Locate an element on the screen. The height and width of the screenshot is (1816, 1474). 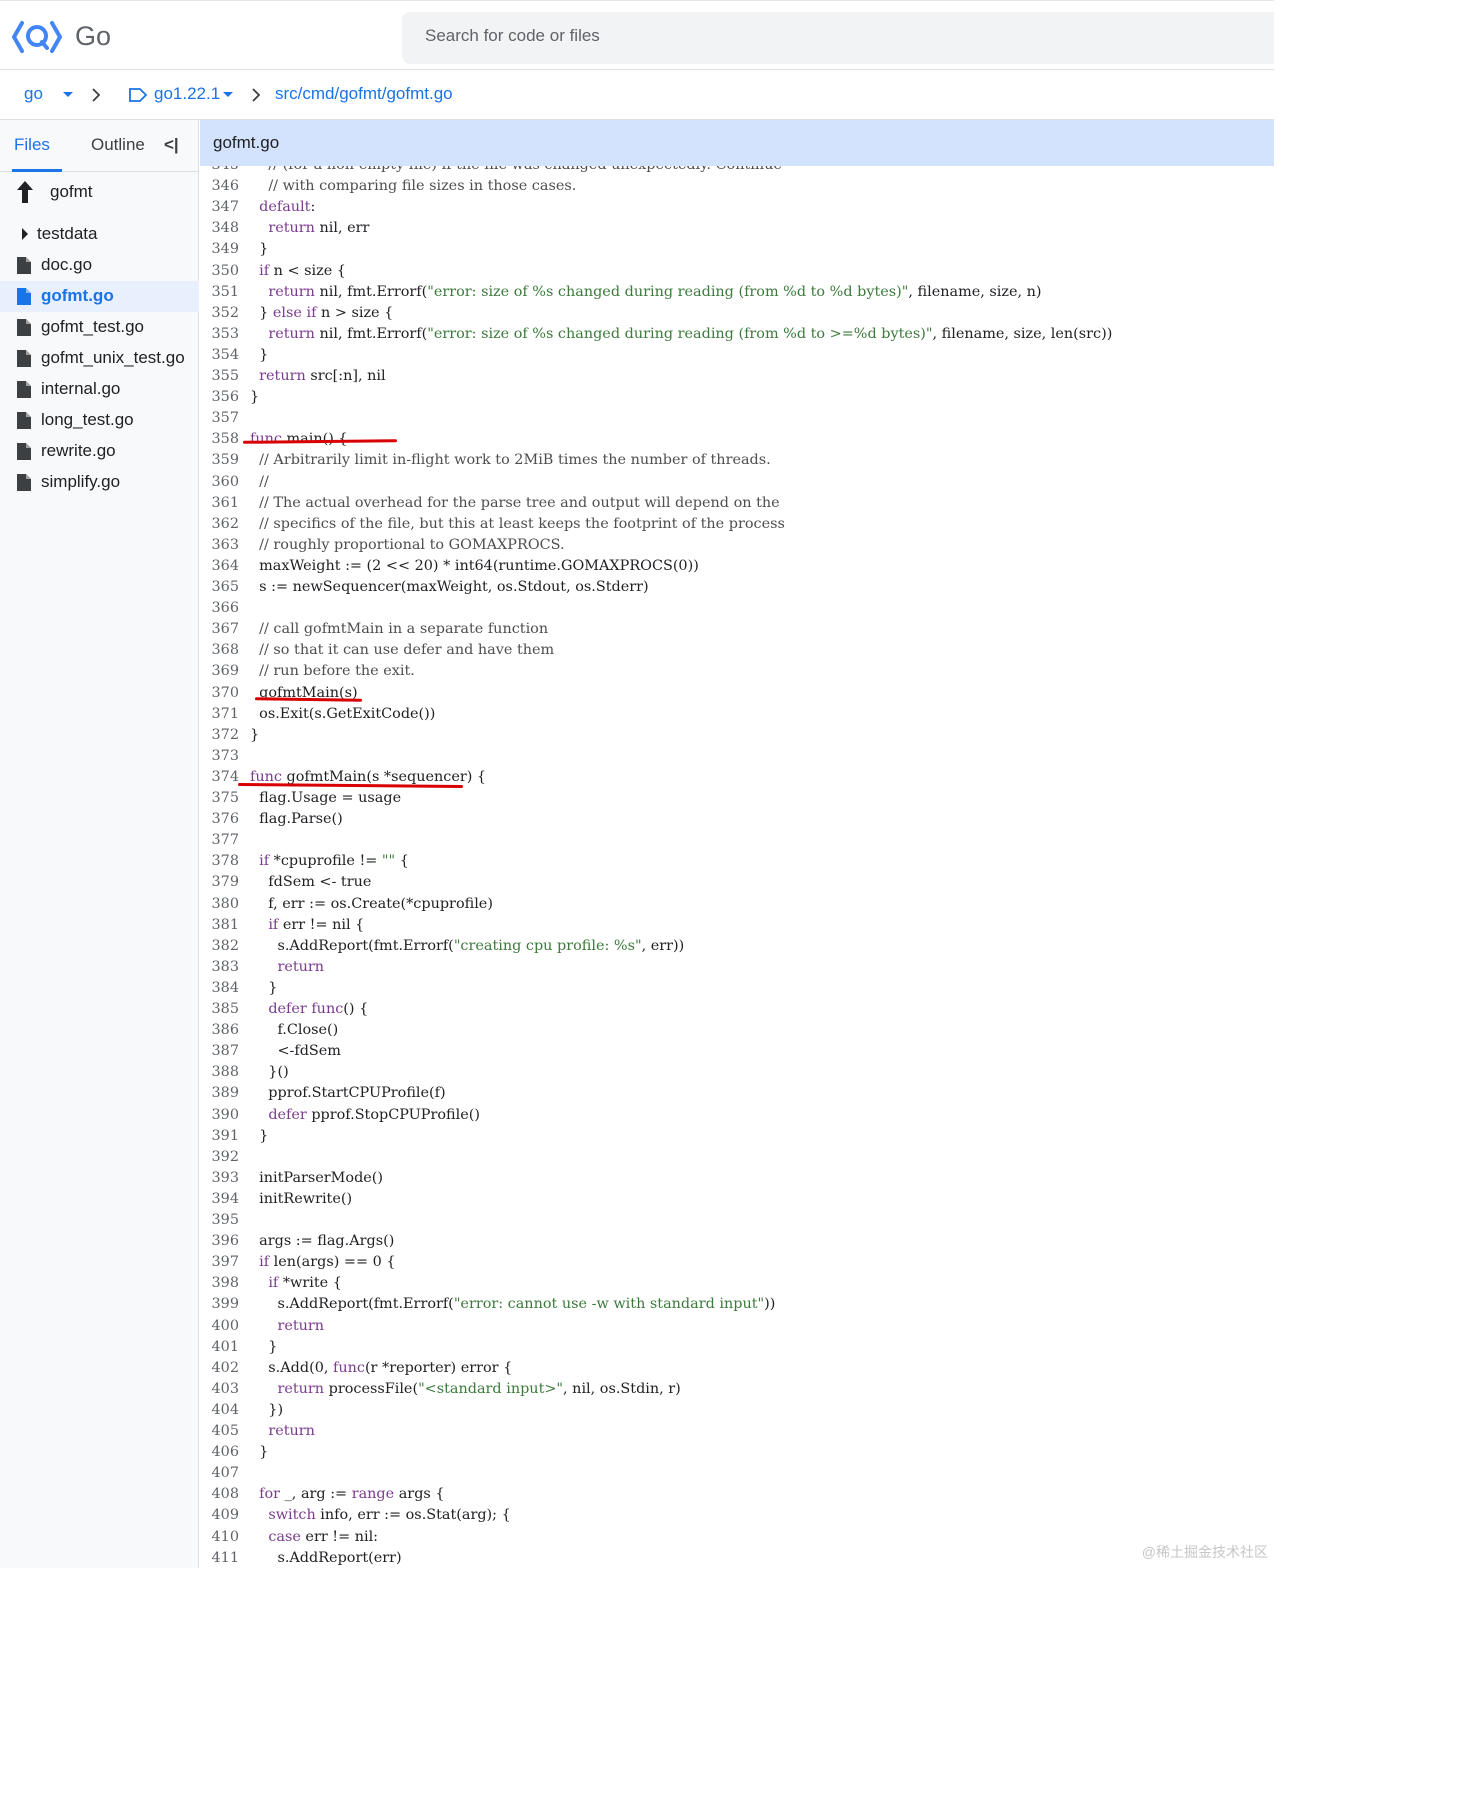
line-number: 399 is located at coordinates (219, 1304).